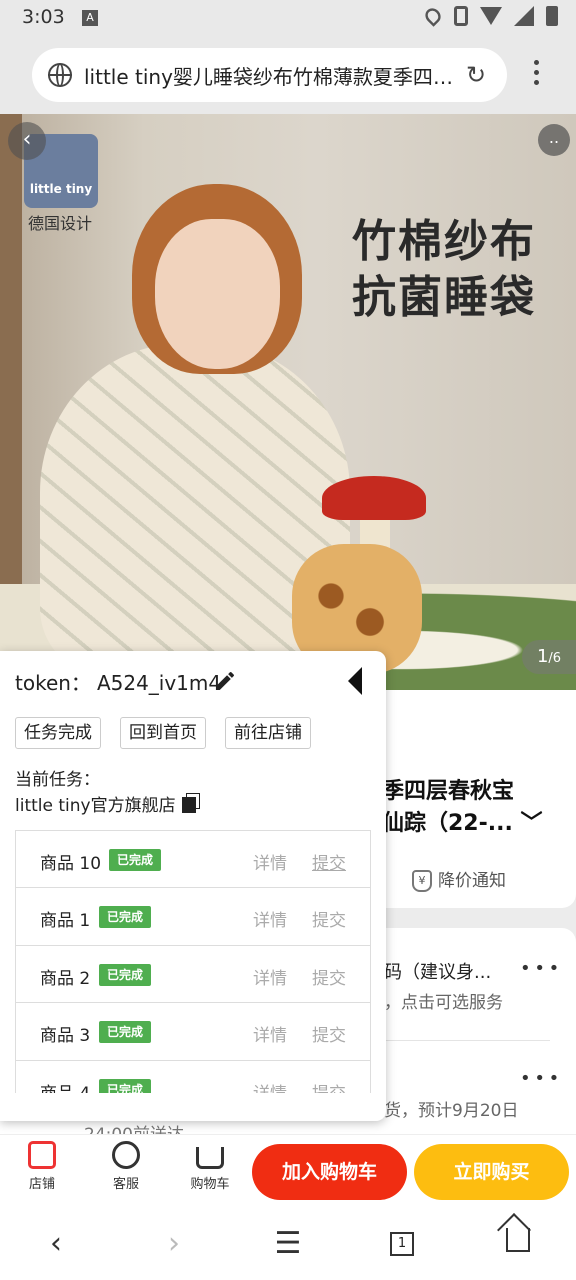 The image size is (576, 1280). What do you see at coordinates (552, 16) in the screenshot?
I see `battery-icon` at bounding box center [552, 16].